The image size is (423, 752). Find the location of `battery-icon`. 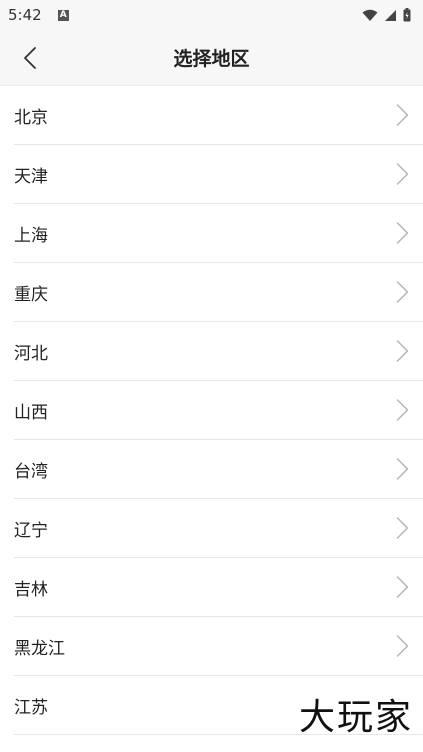

battery-icon is located at coordinates (407, 15).